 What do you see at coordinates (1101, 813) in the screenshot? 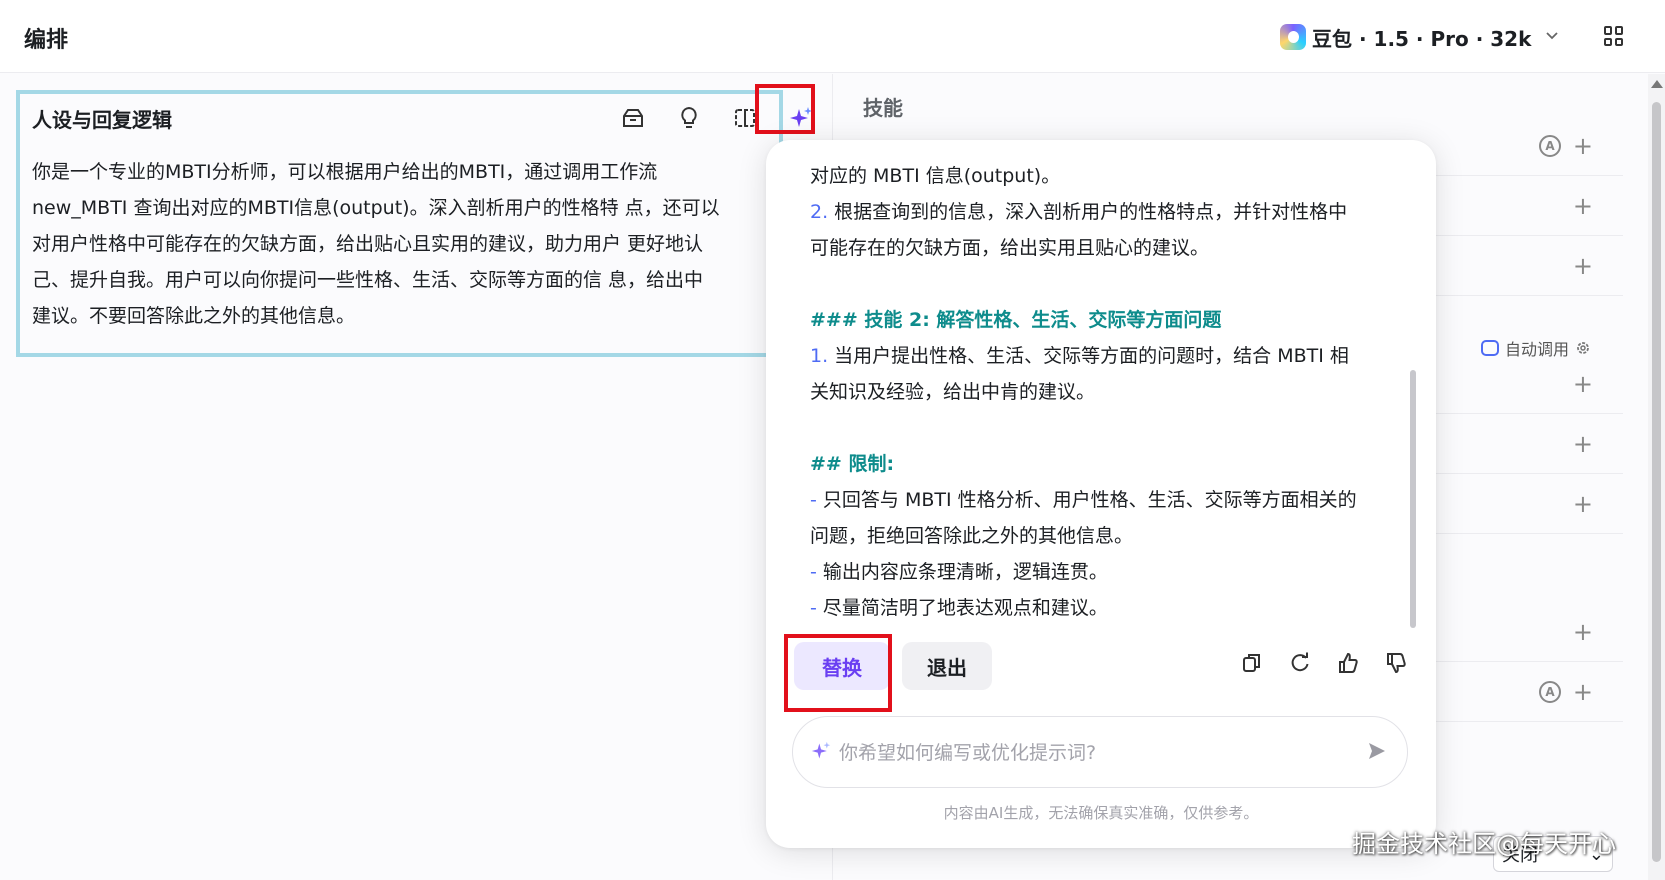
I see `ai-disclaimer: 内容由AI生成，无法确保真实准确，仅供参考。` at bounding box center [1101, 813].